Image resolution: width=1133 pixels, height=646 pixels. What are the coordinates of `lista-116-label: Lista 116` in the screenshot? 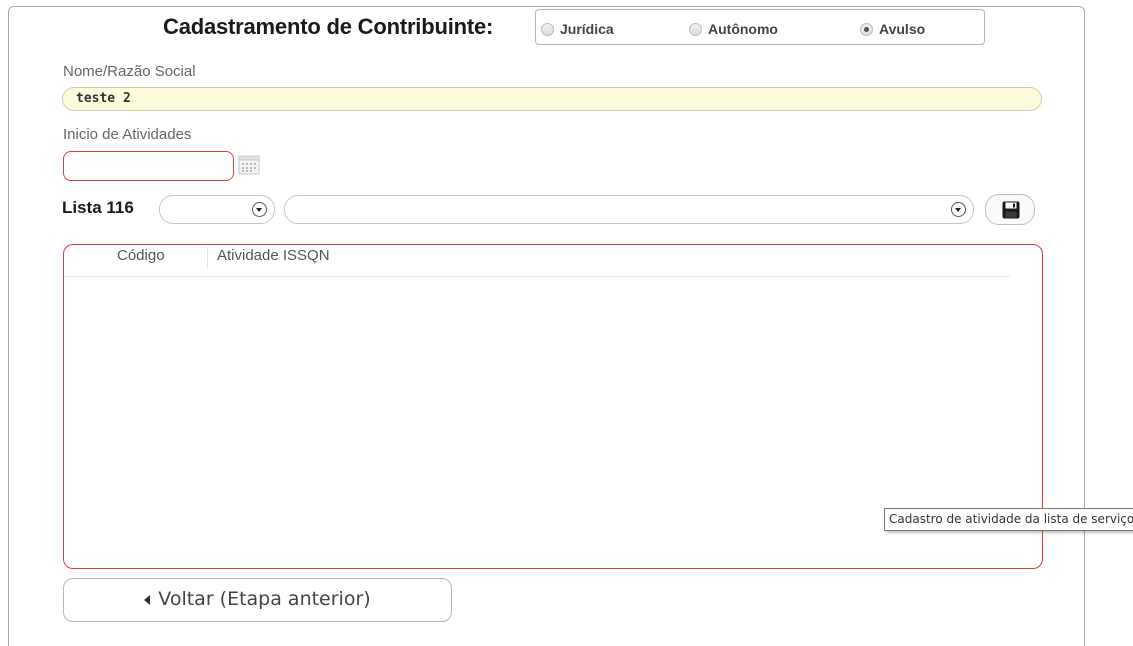 It's located at (98, 207).